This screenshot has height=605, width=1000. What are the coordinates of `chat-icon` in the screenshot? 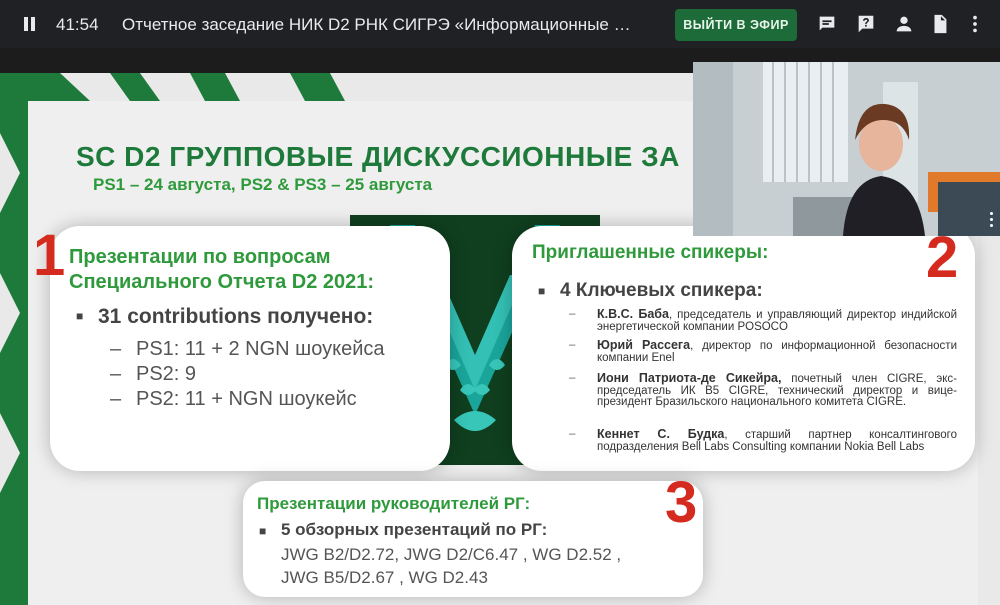 It's located at (827, 24).